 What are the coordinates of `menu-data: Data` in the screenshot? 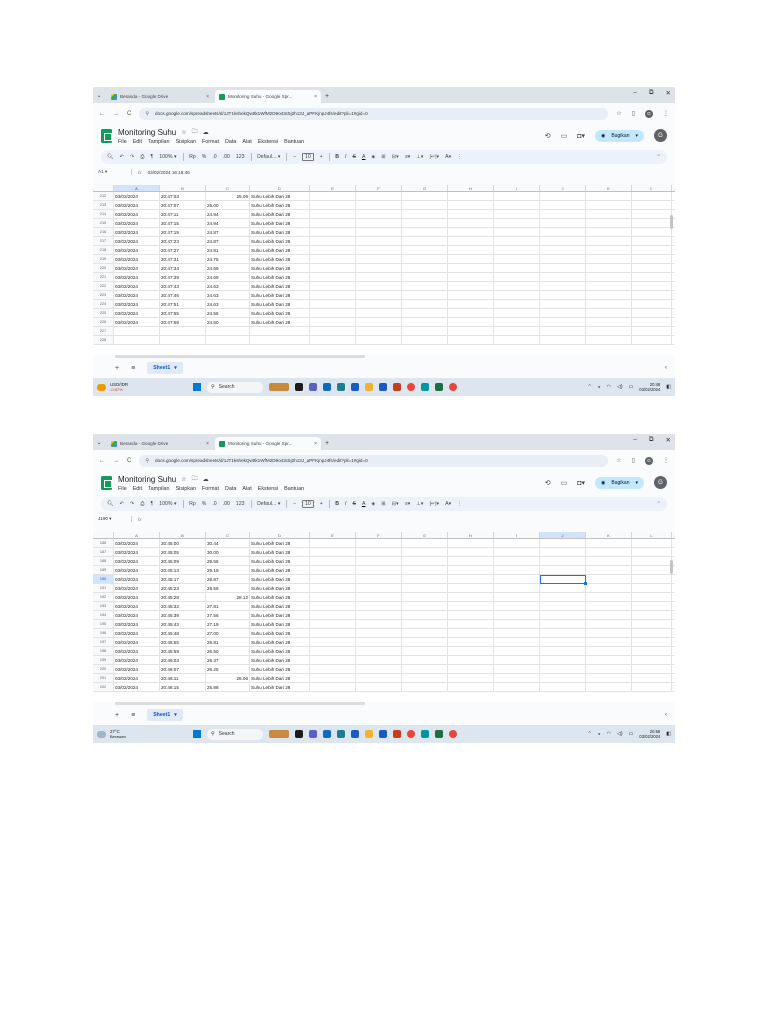 It's located at (230, 142).